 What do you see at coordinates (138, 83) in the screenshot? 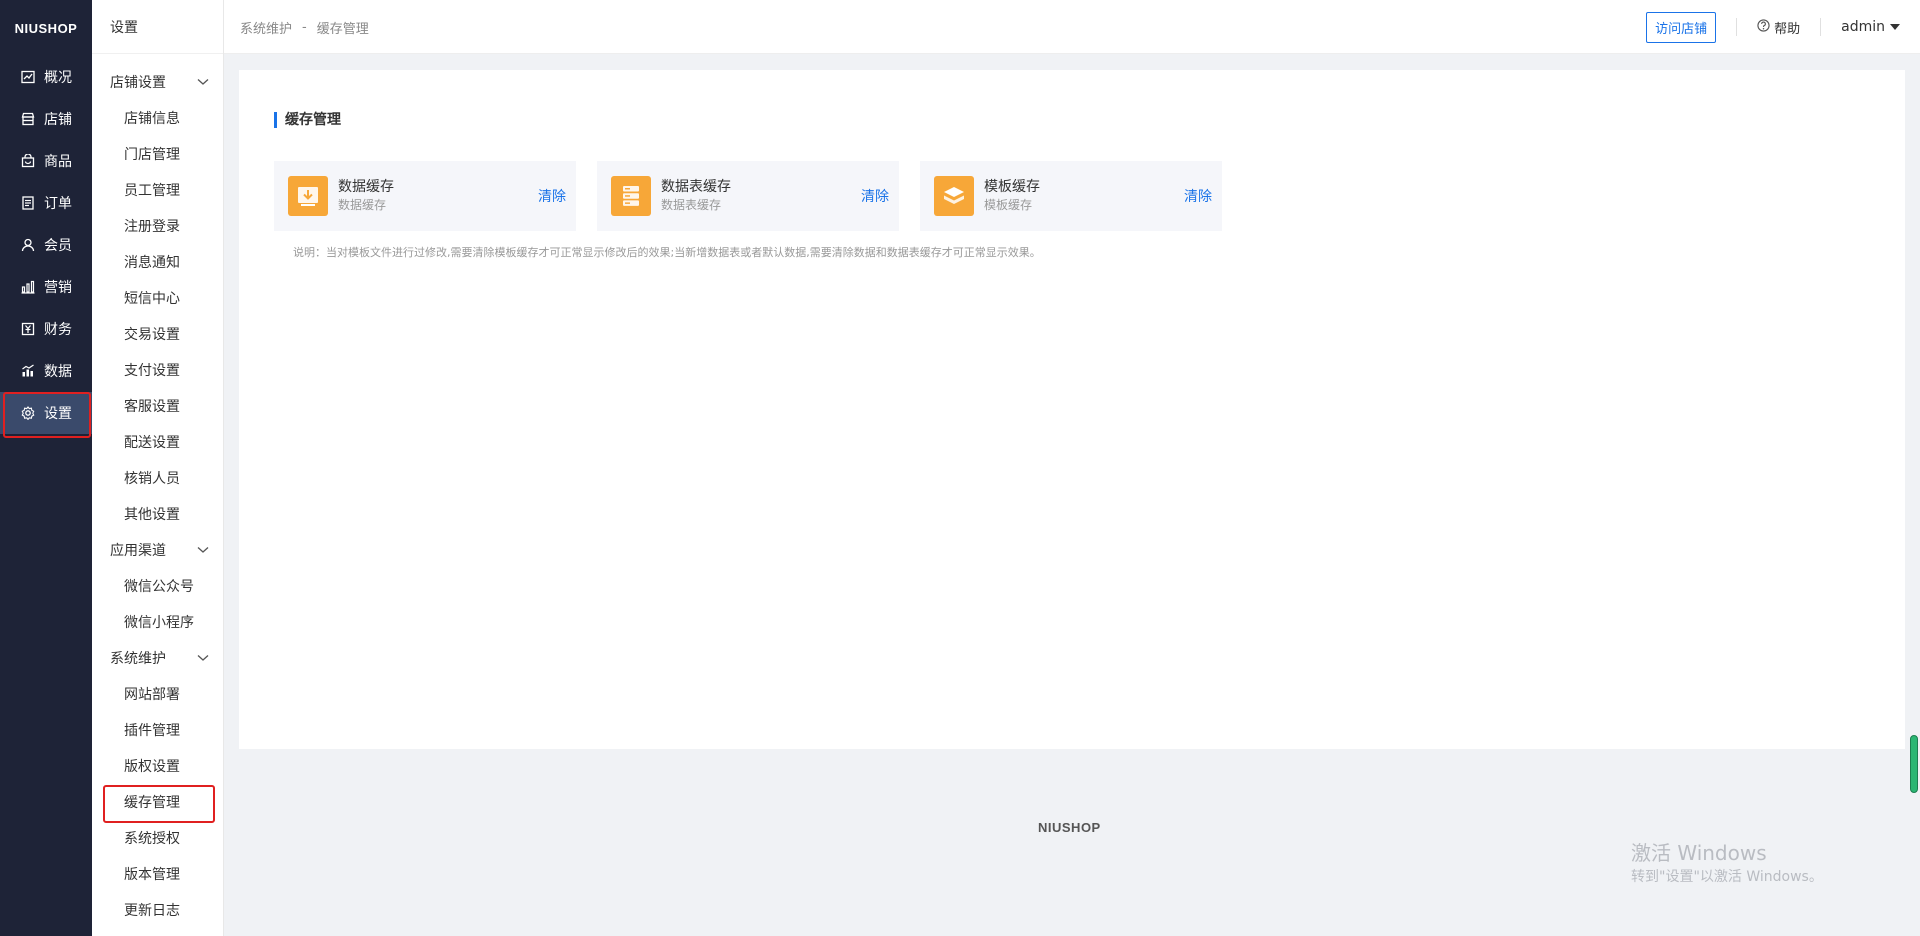
I see `sidebar-group-label: 店铺设置` at bounding box center [138, 83].